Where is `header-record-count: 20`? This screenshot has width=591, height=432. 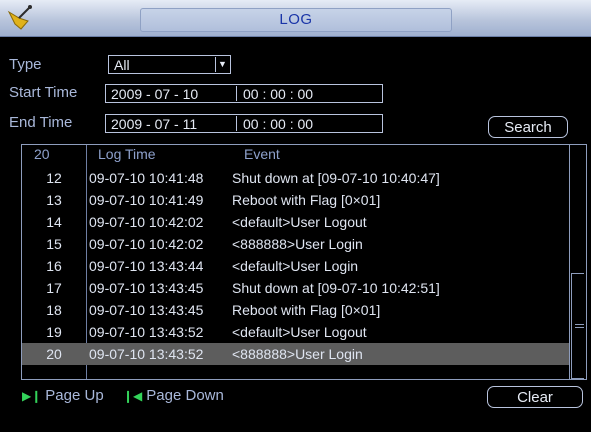
header-record-count: 20 is located at coordinates (42, 154).